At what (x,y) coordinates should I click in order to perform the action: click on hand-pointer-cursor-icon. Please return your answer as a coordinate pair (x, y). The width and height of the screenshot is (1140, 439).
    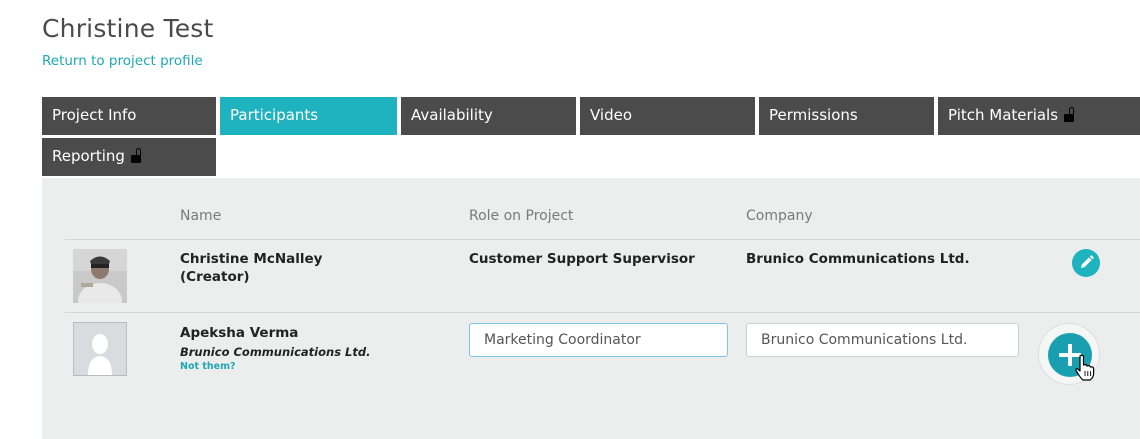
    Looking at the image, I should click on (1085, 367).